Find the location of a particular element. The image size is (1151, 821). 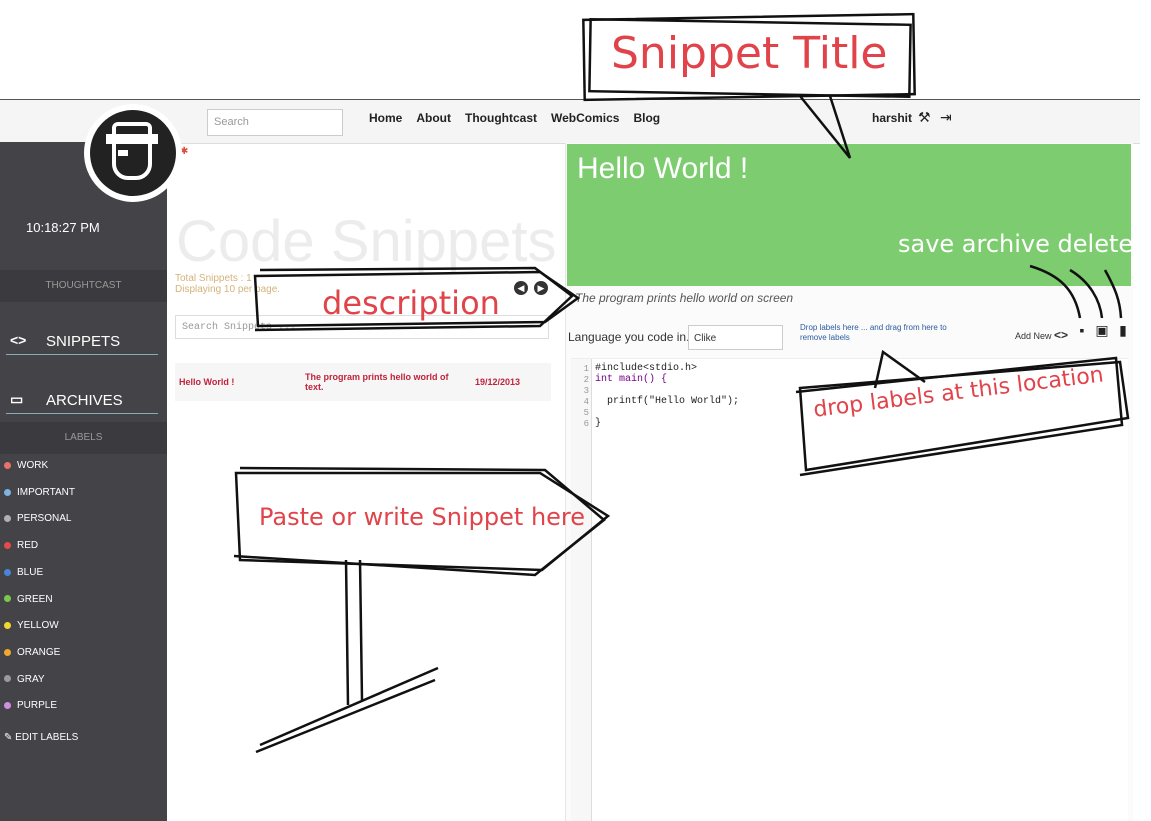

label-item-red: RED is located at coordinates (21, 545).